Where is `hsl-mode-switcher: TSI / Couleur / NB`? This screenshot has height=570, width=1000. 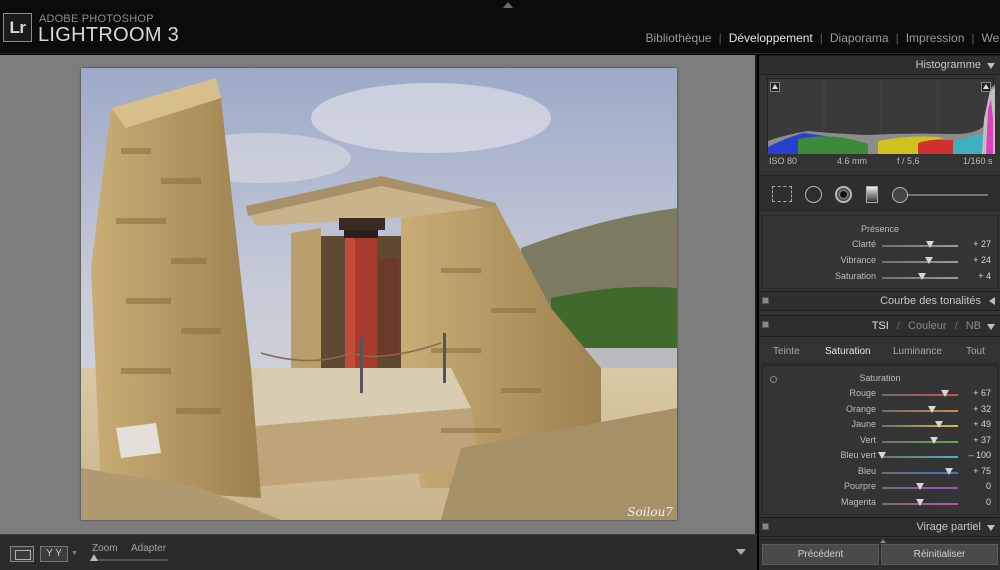
hsl-mode-switcher: TSI / Couleur / NB is located at coordinates (926, 326).